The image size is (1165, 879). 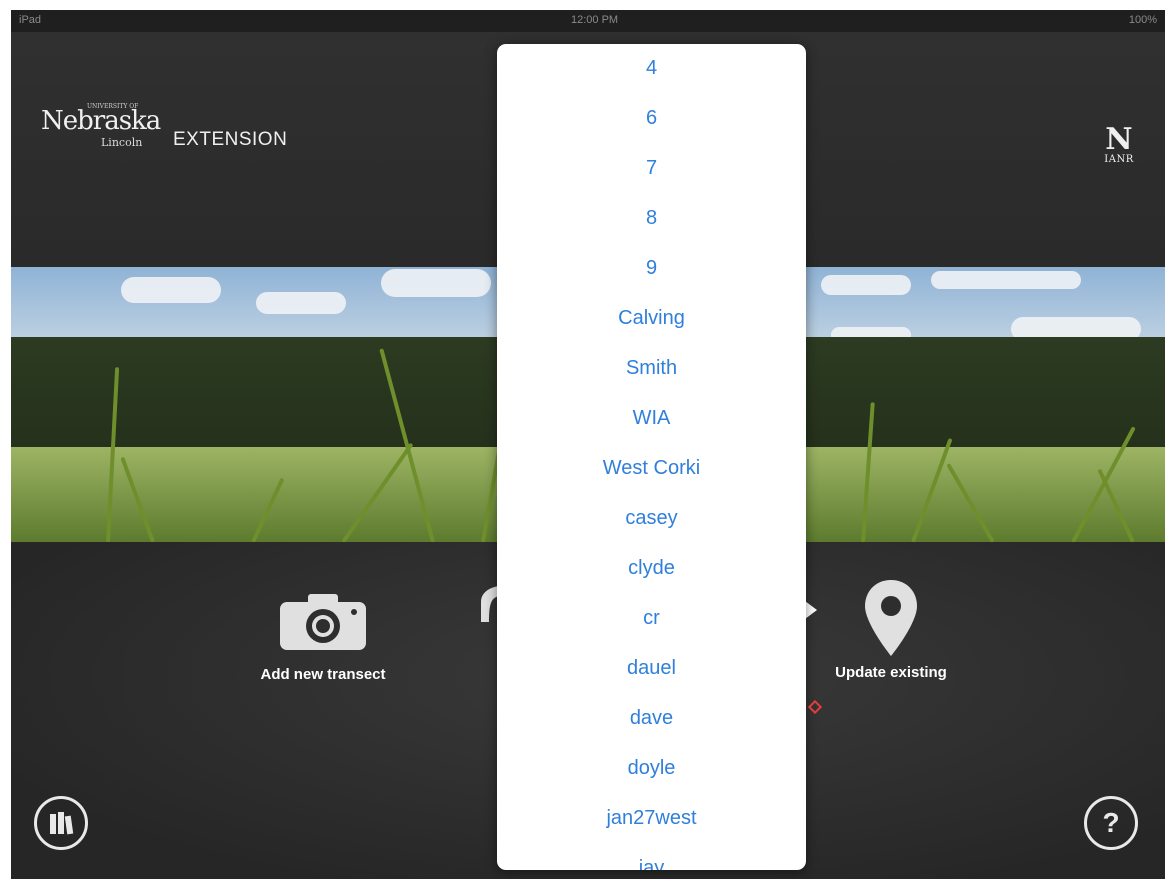 I want to click on list-item: doyle, so click(x=651, y=778).